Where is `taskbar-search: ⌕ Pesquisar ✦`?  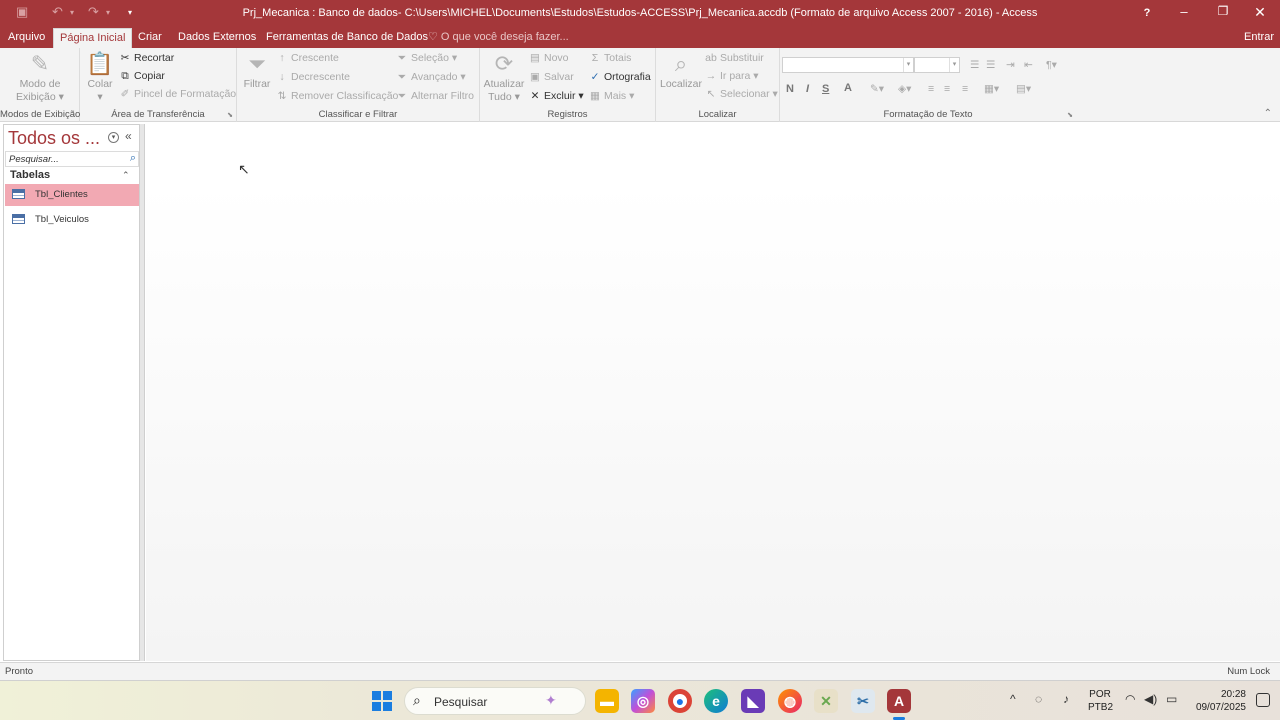 taskbar-search: ⌕ Pesquisar ✦ is located at coordinates (495, 701).